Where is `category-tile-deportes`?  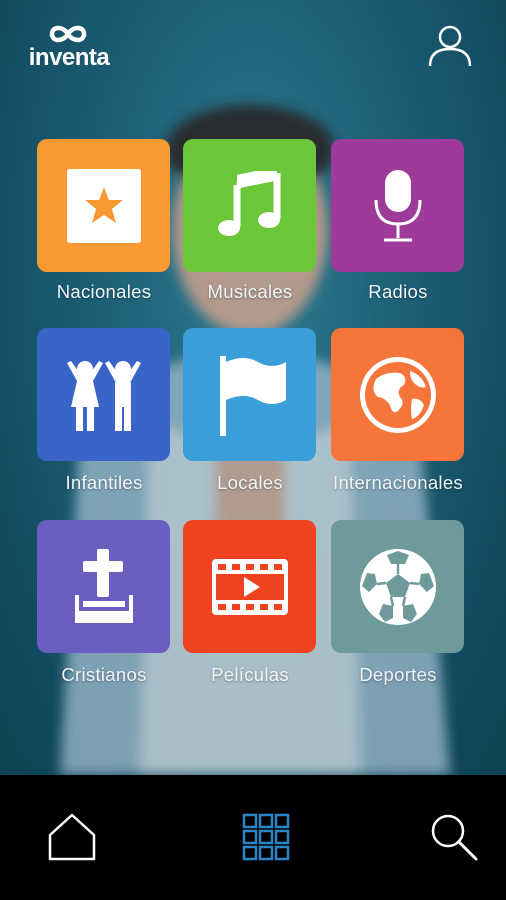
category-tile-deportes is located at coordinates (397, 586).